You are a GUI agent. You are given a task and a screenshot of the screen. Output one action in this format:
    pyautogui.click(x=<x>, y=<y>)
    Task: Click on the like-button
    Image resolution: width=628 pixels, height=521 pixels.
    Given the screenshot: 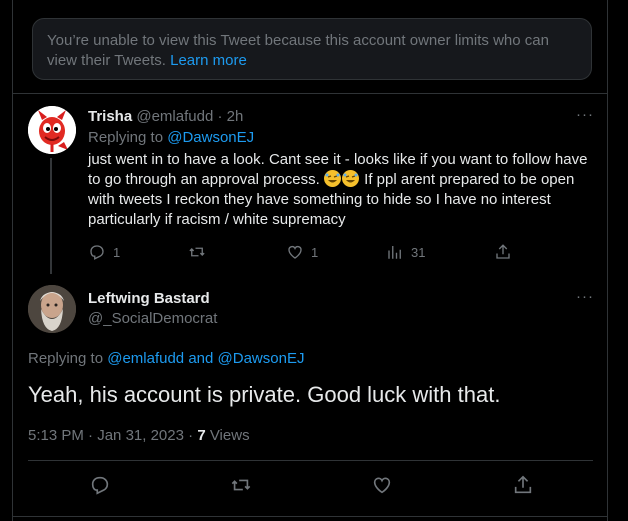 What is the action you would take?
    pyautogui.click(x=382, y=485)
    